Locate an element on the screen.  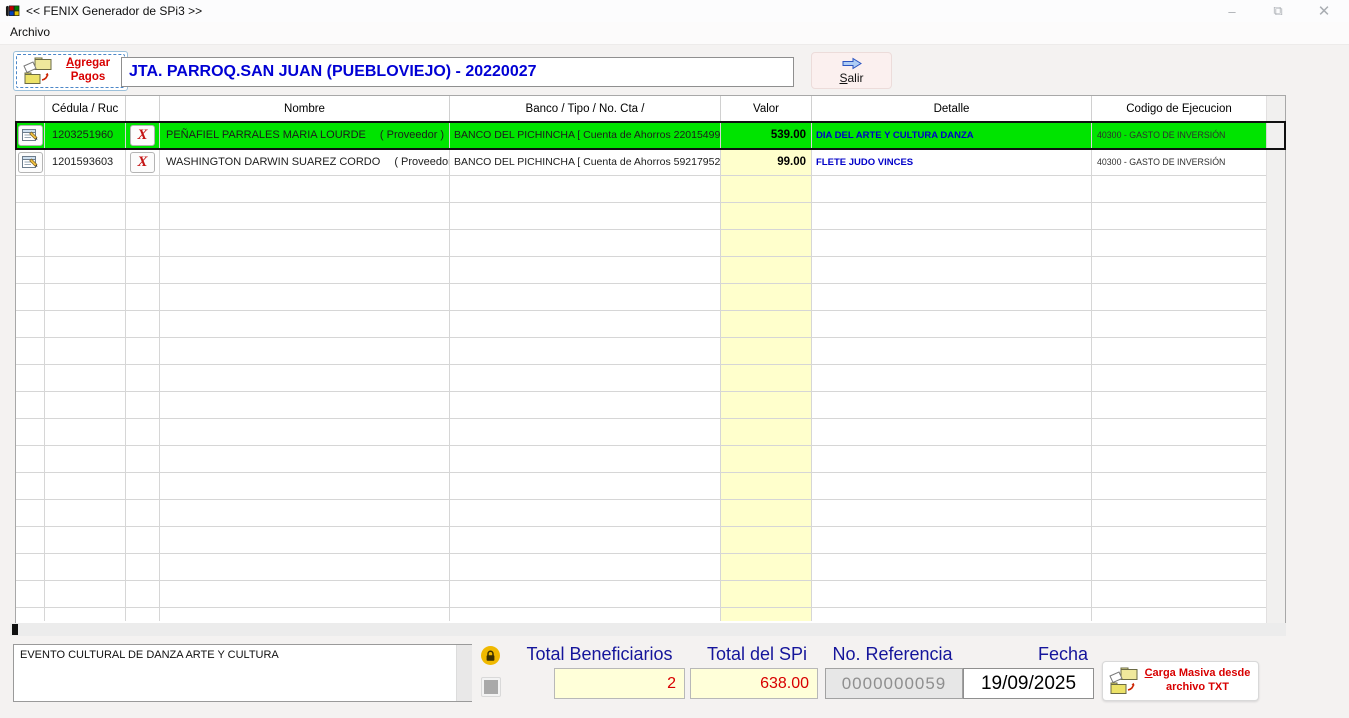
vertical-scrollbar is located at coordinates (1275, 359).